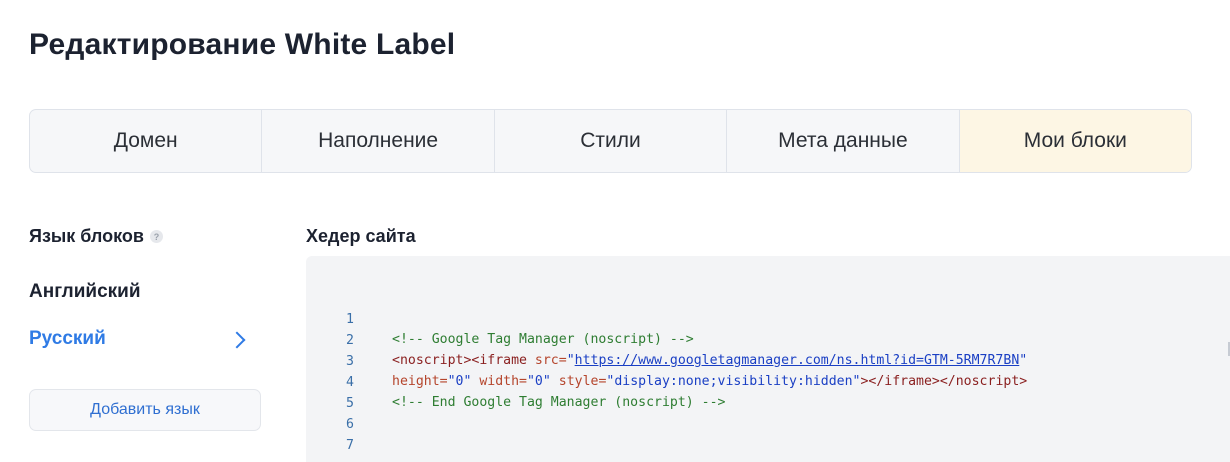 The image size is (1230, 462). Describe the element at coordinates (350, 445) in the screenshot. I see `line-number: 7` at that location.